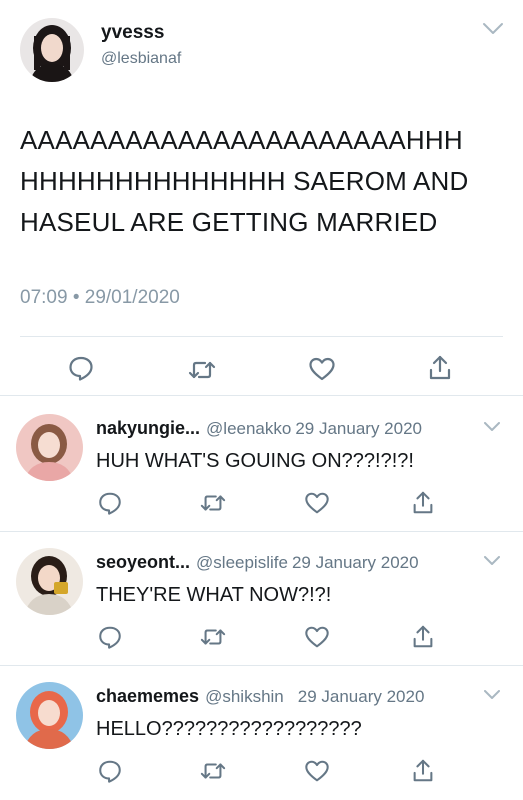  Describe the element at coordinates (261, 368) in the screenshot. I see `tweet-actions` at that location.